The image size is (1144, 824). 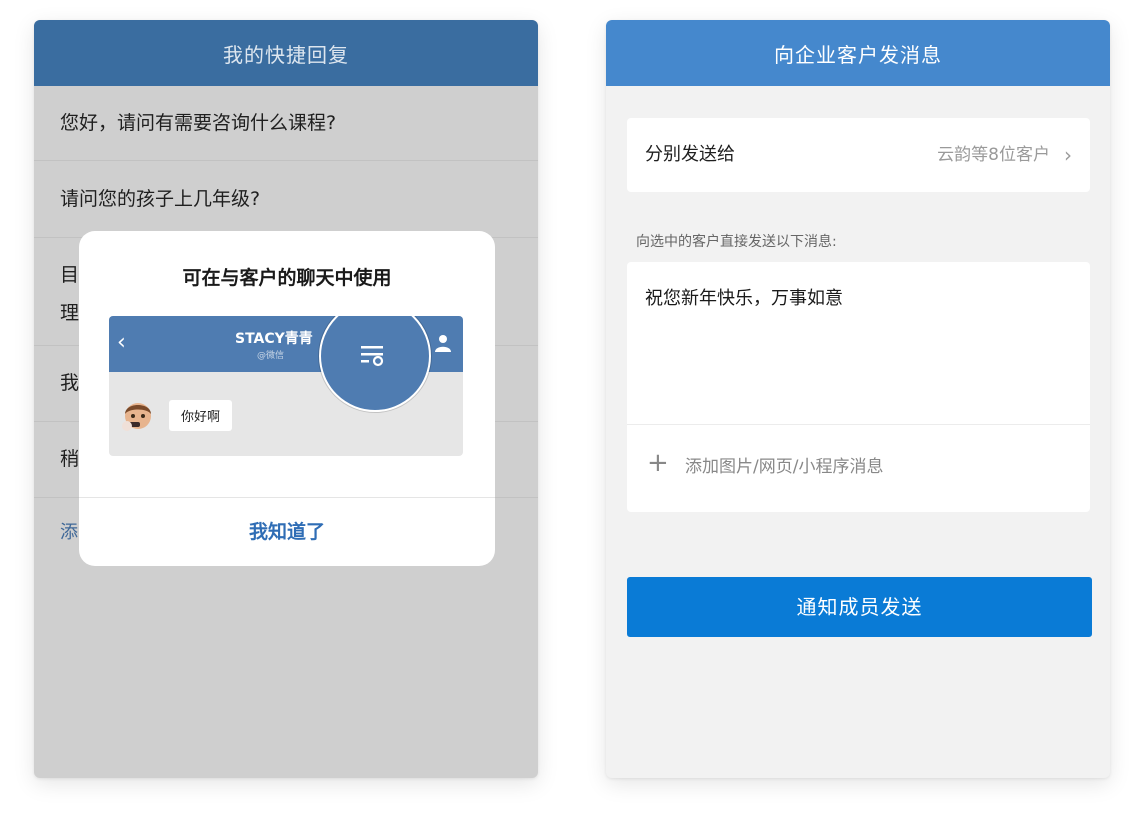 What do you see at coordinates (121, 342) in the screenshot?
I see `back-chevron-icon: ‹` at bounding box center [121, 342].